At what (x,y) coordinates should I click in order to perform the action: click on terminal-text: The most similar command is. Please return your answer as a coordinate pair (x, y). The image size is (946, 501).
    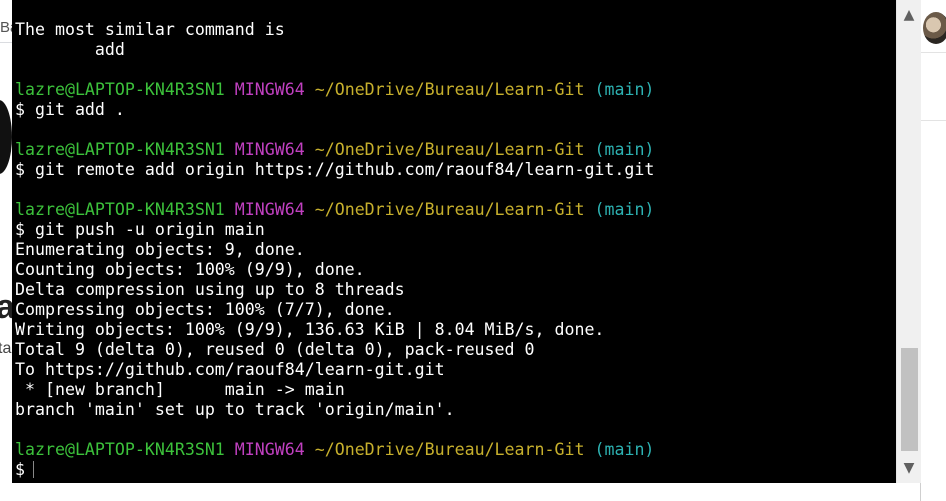
    Looking at the image, I should click on (150, 29).